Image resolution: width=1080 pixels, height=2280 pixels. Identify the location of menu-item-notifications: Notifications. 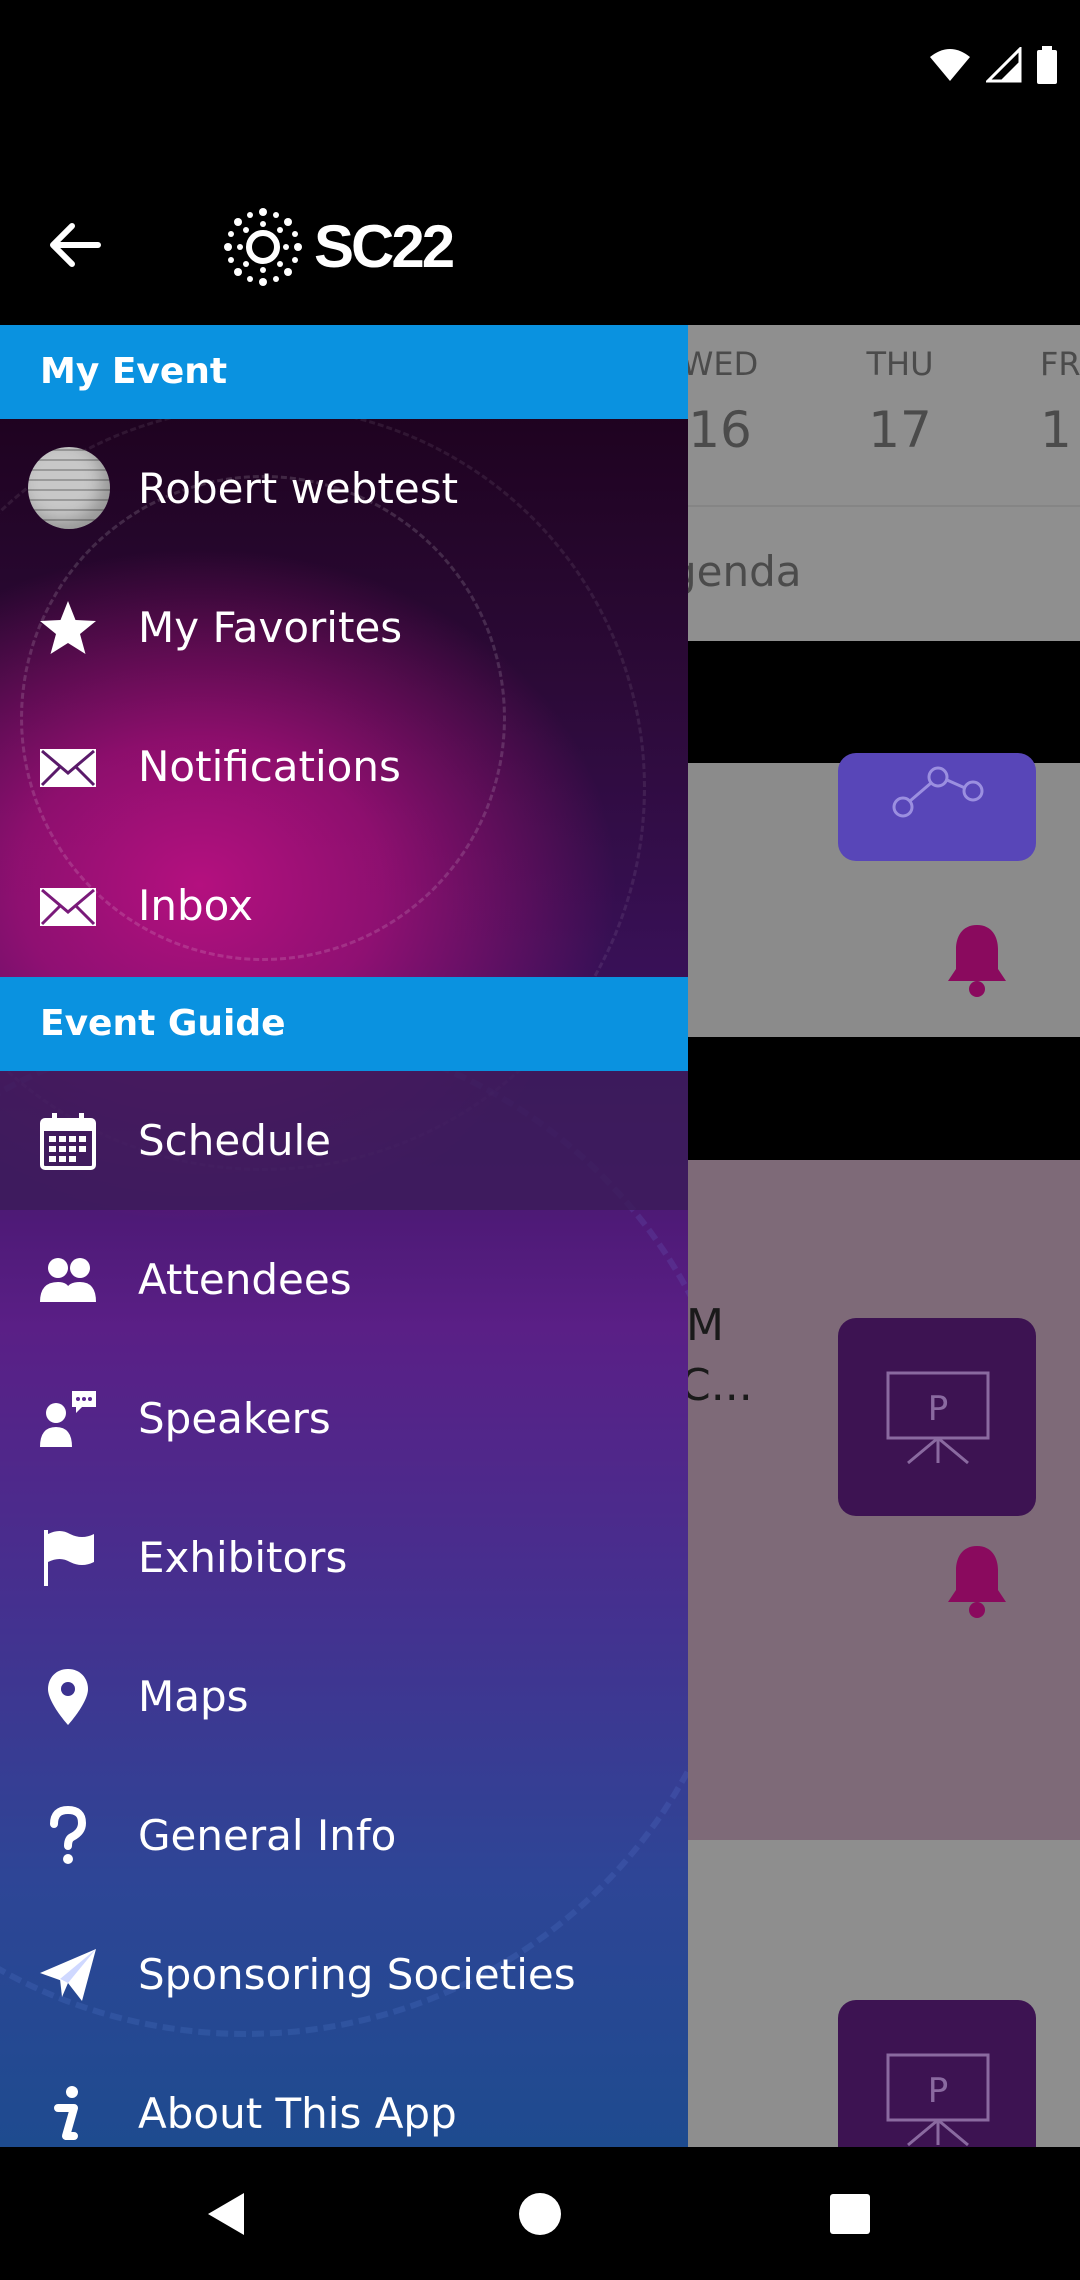
(344, 766).